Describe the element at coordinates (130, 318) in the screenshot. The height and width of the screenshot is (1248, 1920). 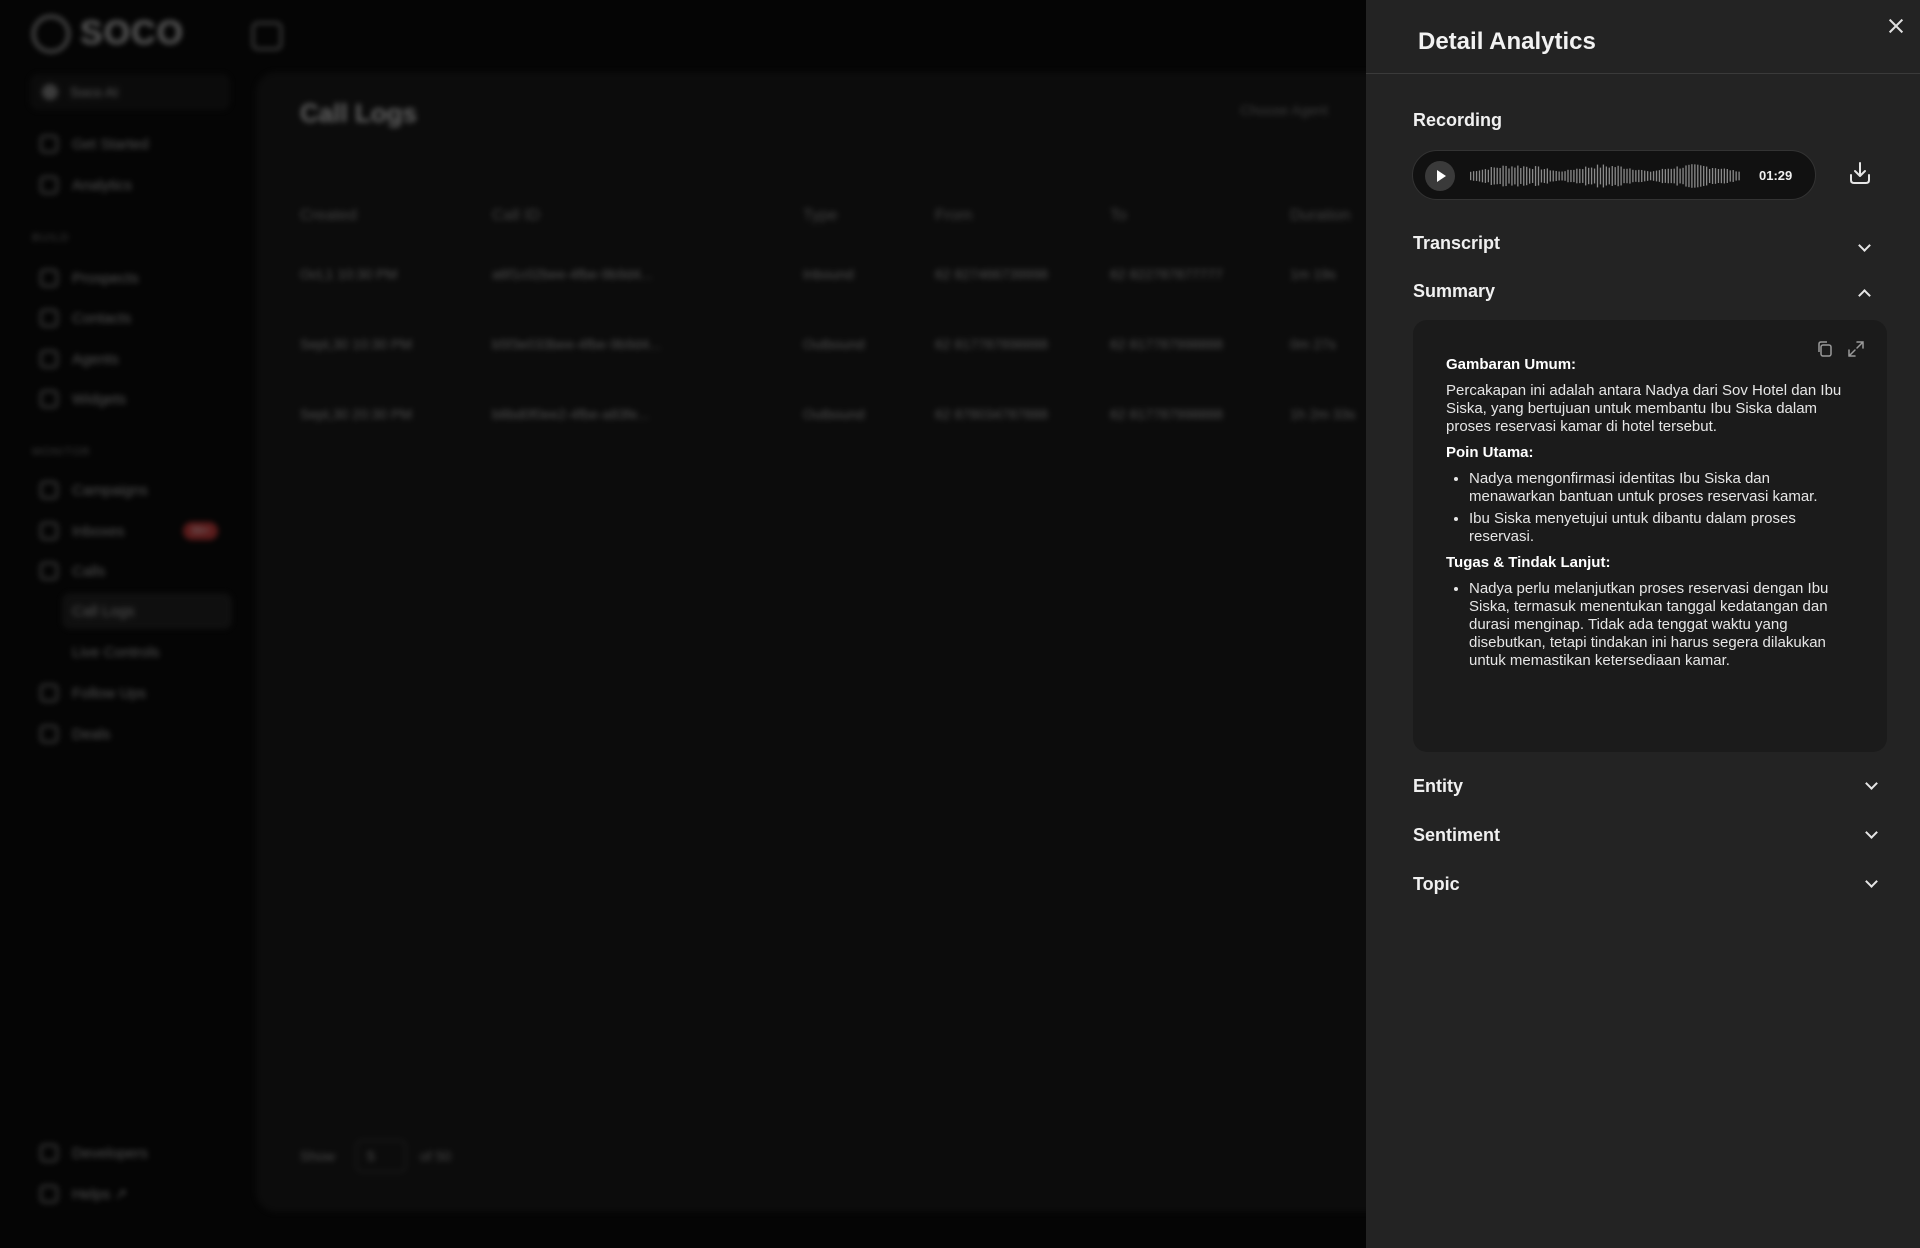
I see `sidebar-item-contacts: Contacts` at that location.